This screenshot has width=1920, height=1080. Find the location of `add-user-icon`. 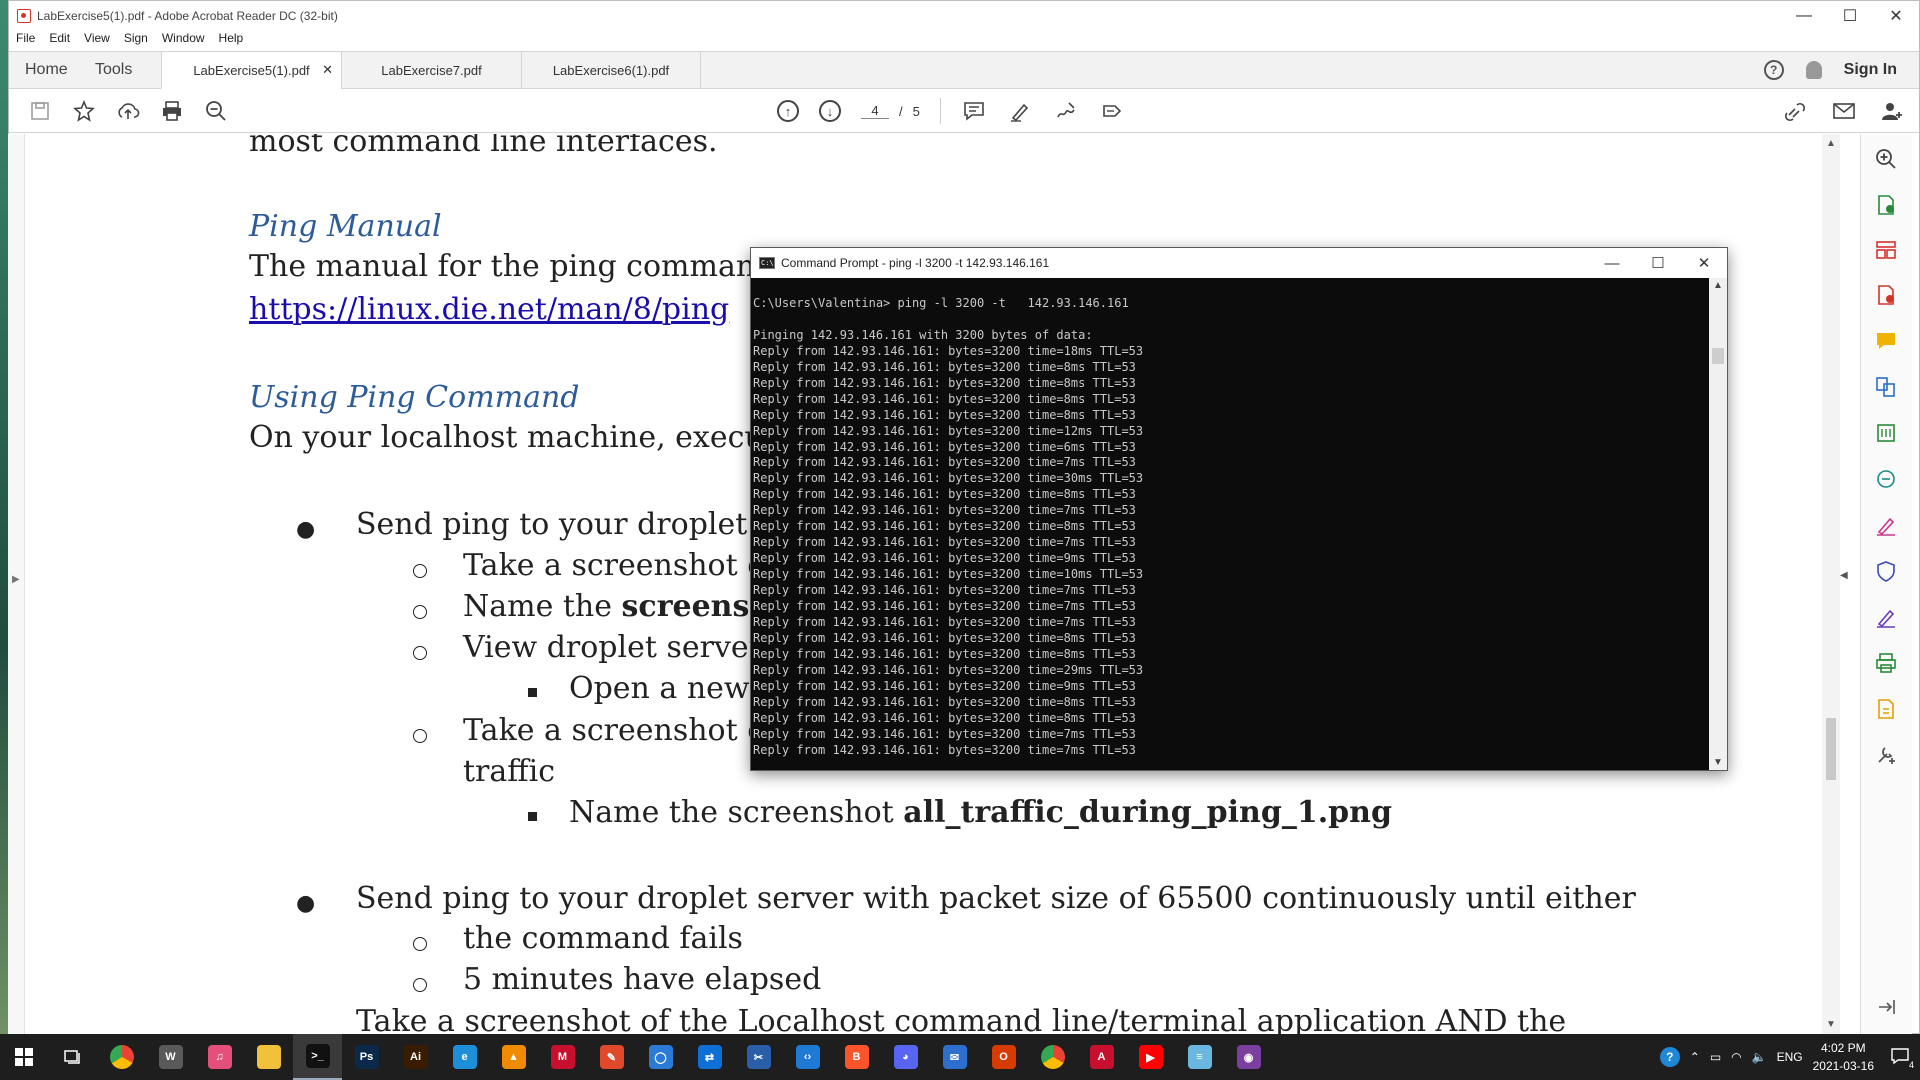

add-user-icon is located at coordinates (1892, 111).